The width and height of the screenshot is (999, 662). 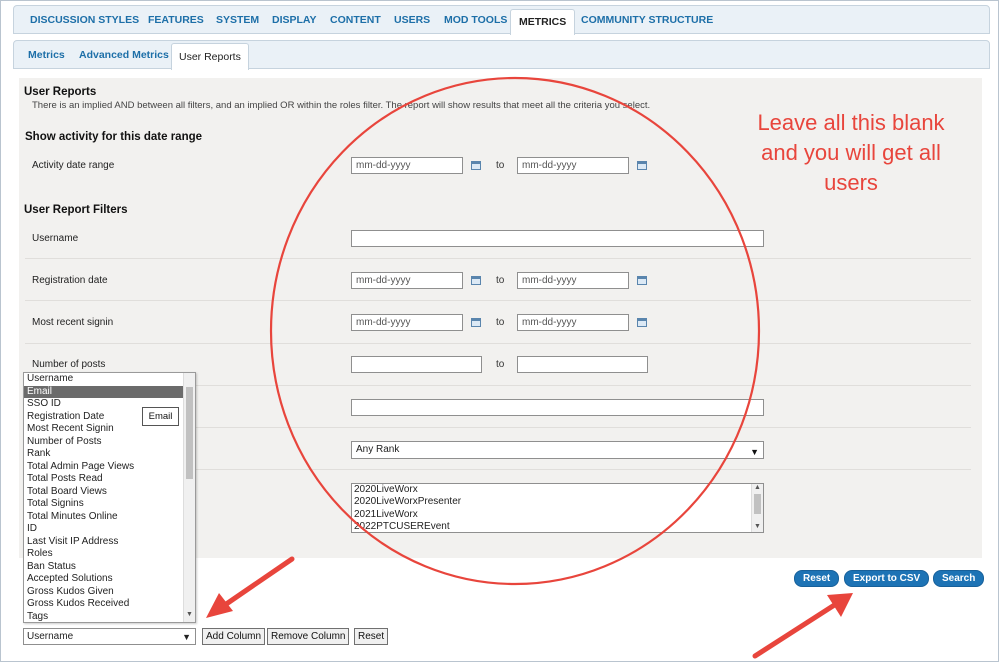 What do you see at coordinates (84, 20) in the screenshot?
I see `tab-discussion-styles: DISCUSSION STYLES` at bounding box center [84, 20].